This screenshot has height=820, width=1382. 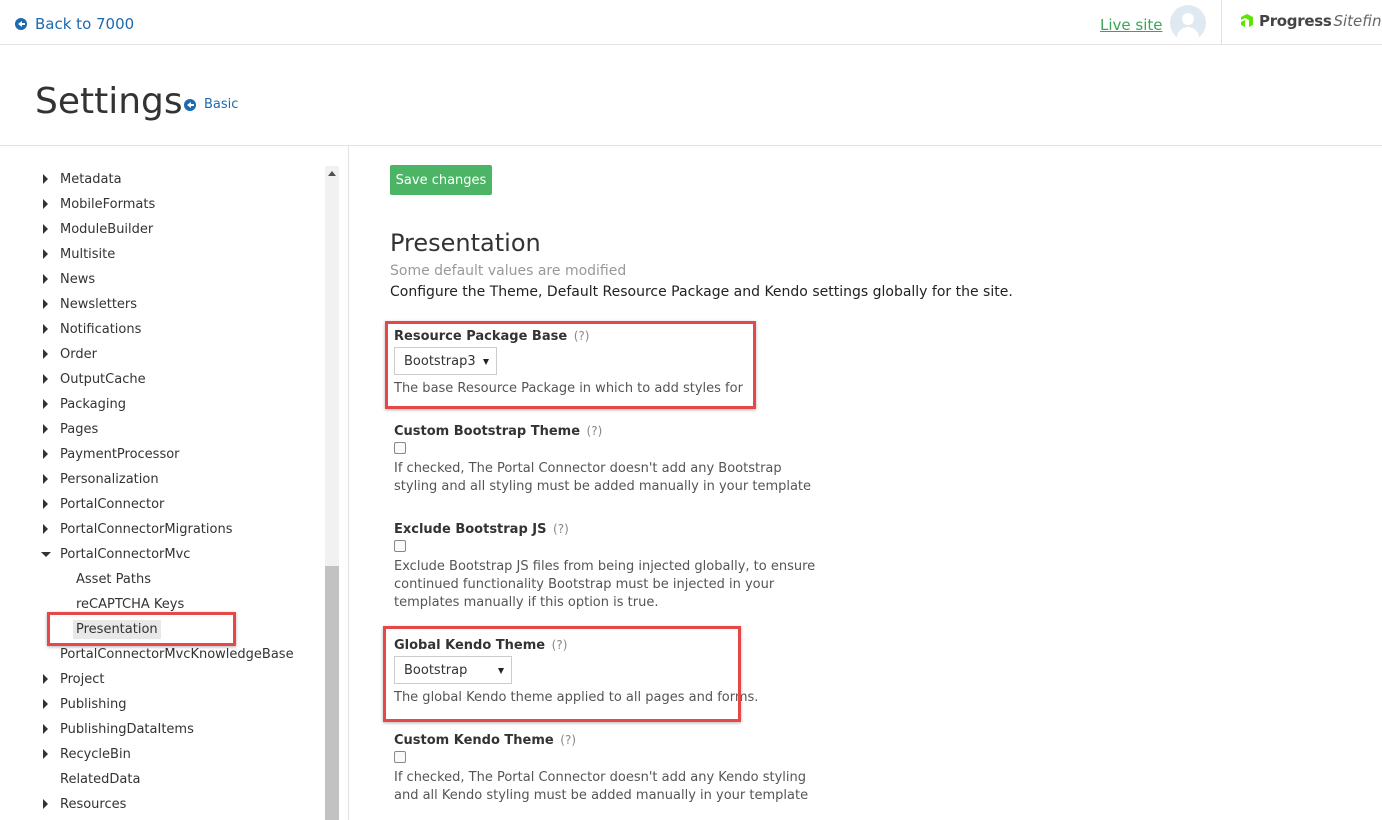 What do you see at coordinates (221, 104) in the screenshot?
I see `basic-link-label: Basic` at bounding box center [221, 104].